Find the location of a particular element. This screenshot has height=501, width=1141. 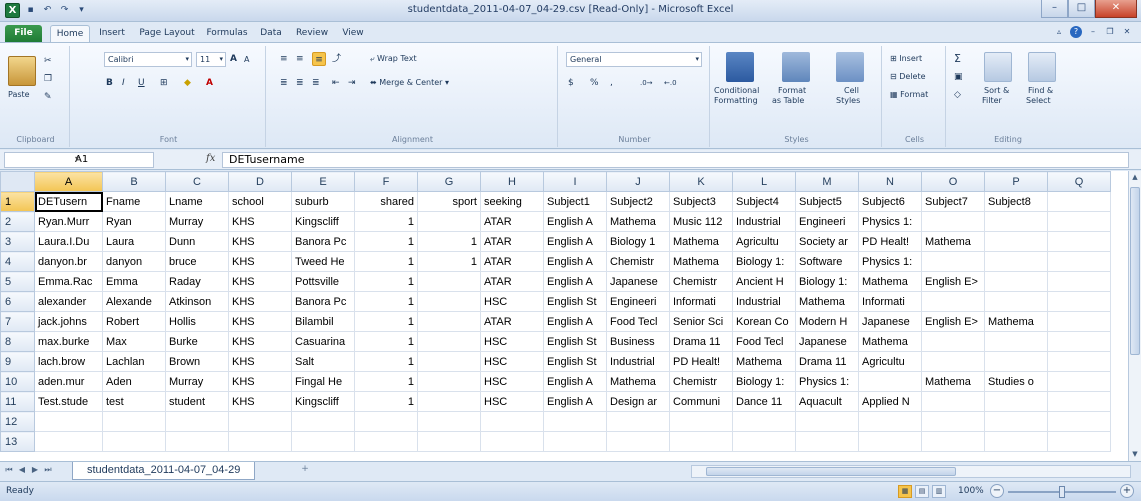

grid-cell: Emma.Rac is located at coordinates (68, 281).